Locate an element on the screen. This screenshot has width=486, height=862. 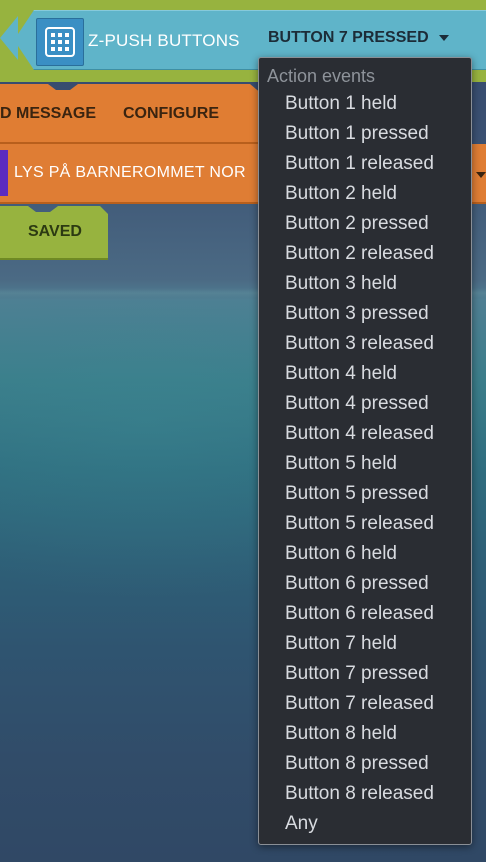
menu-item: Button 8 released is located at coordinates (365, 794).